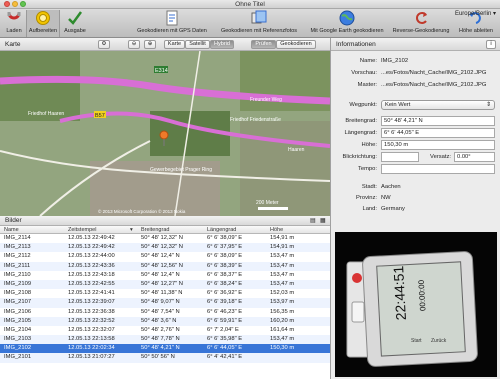 This screenshot has width=500, height=379. I want to click on cell-latitude: 50° 48' 2,76" N, so click(160, 329).